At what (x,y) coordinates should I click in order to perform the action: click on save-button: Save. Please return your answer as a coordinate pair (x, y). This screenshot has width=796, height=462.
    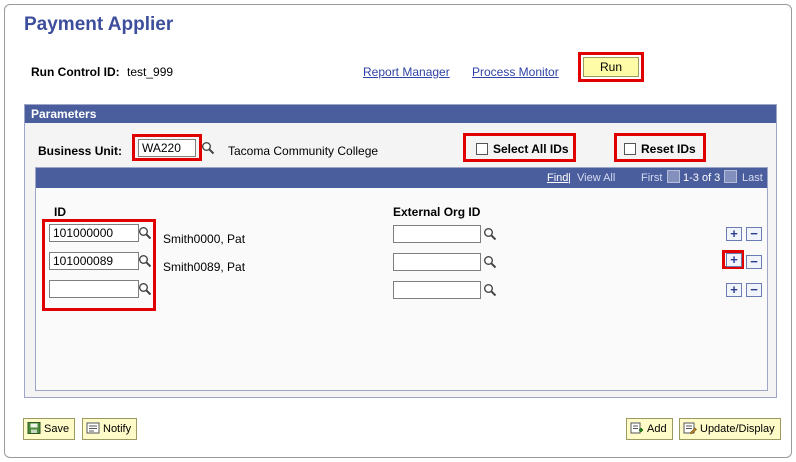
    Looking at the image, I should click on (49, 429).